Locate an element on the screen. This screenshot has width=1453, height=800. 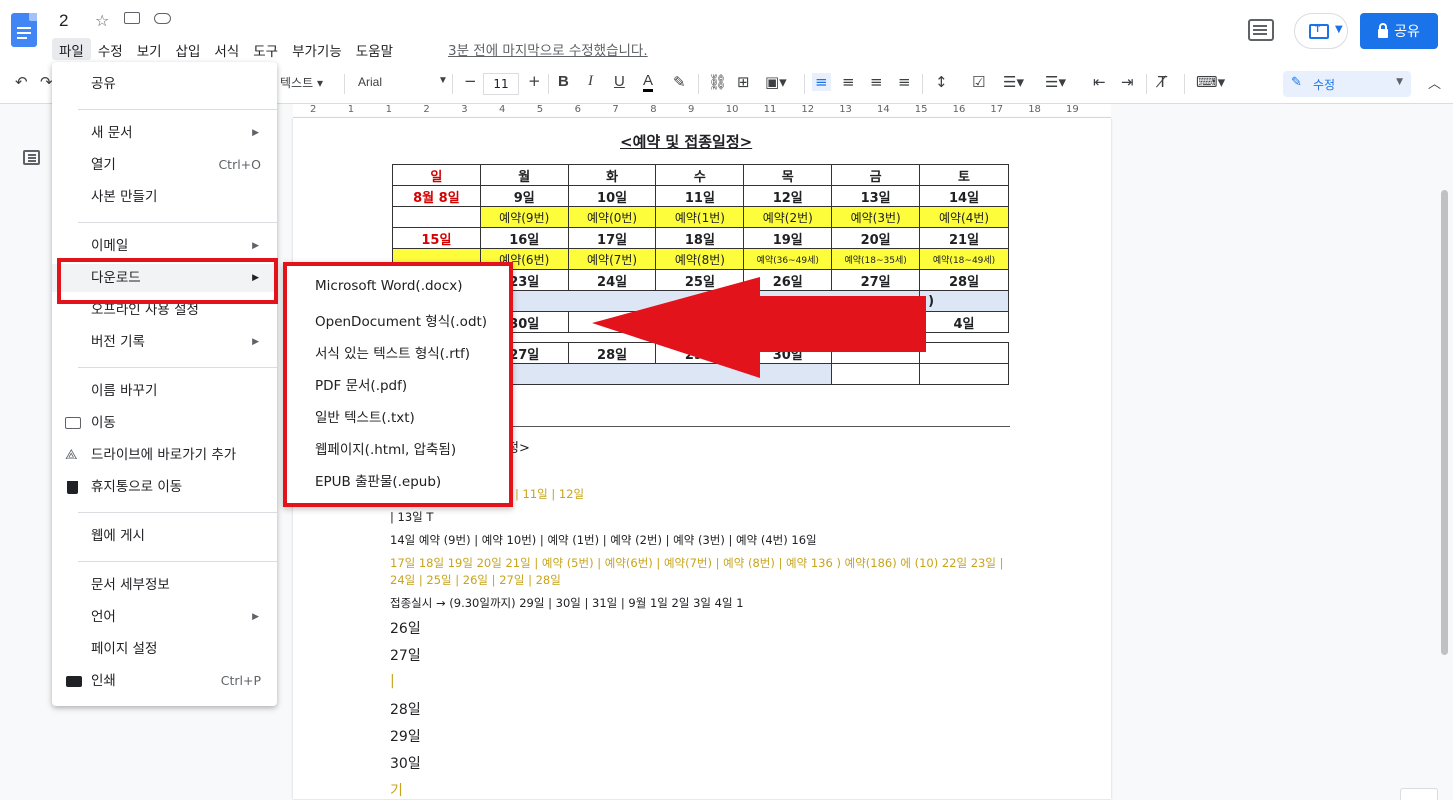
table-cell: 금 is located at coordinates (876, 175).